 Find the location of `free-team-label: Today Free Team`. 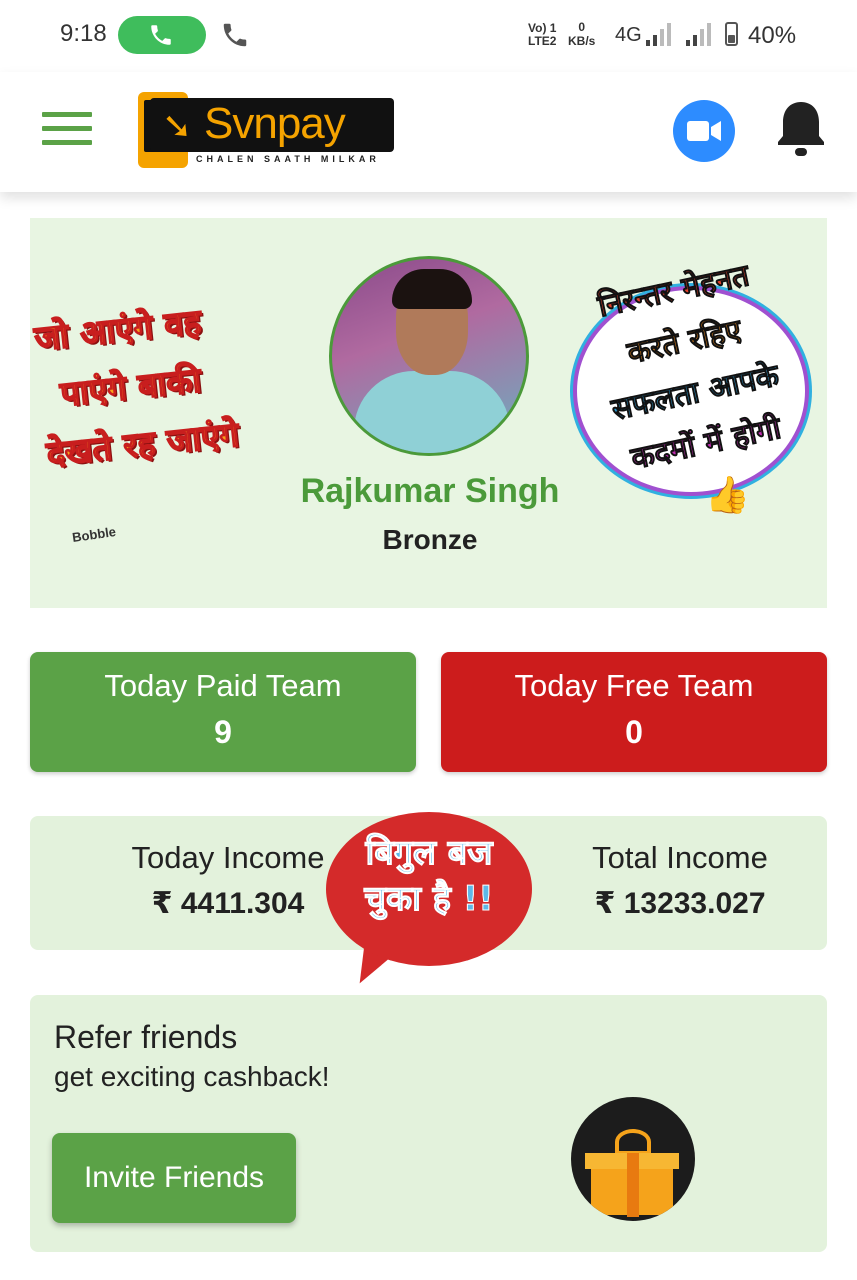

free-team-label: Today Free Team is located at coordinates (634, 685).